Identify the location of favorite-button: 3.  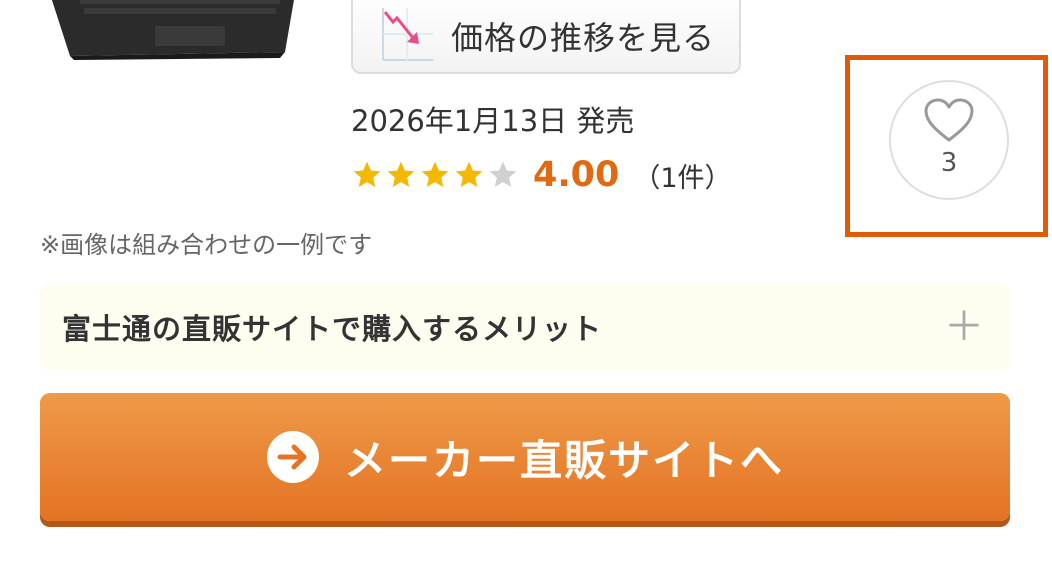
(949, 140).